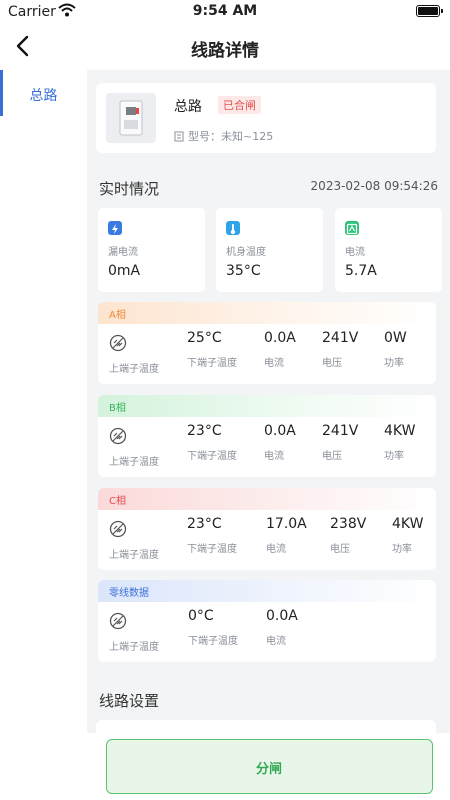 The width and height of the screenshot is (450, 800). I want to click on sidebar-item-main-circuit: 总路, so click(43, 93).